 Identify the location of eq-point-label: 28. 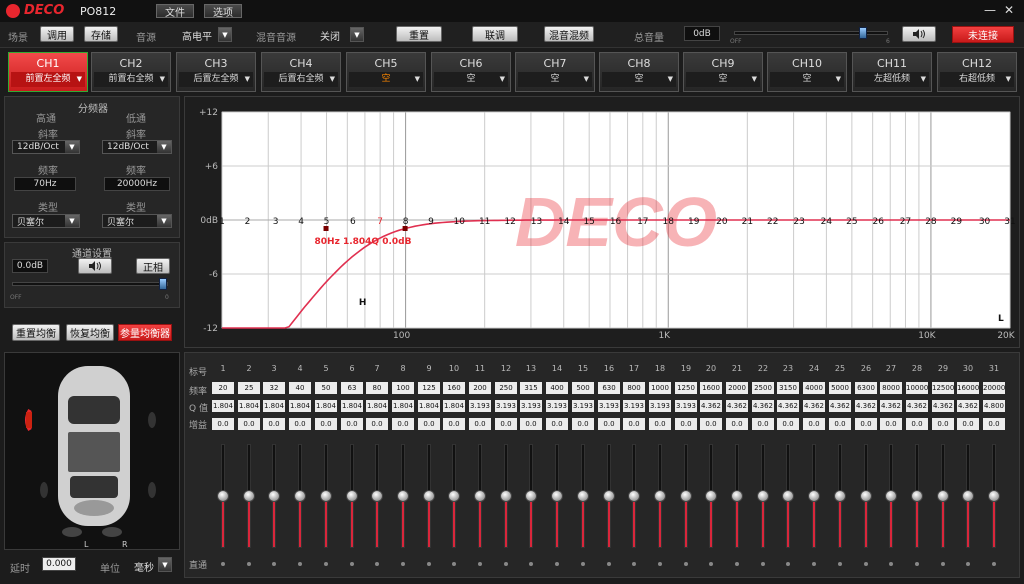
(931, 222).